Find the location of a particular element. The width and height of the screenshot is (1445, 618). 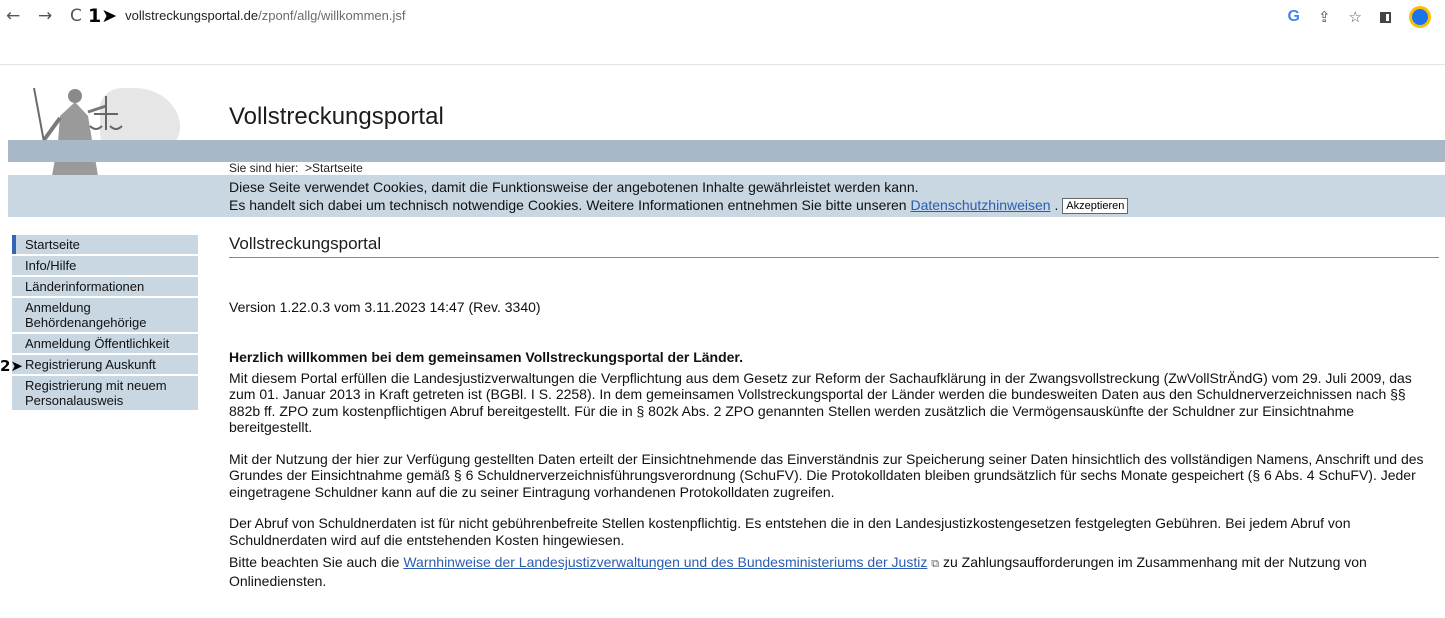

side-panel-icon is located at coordinates (1385, 17).